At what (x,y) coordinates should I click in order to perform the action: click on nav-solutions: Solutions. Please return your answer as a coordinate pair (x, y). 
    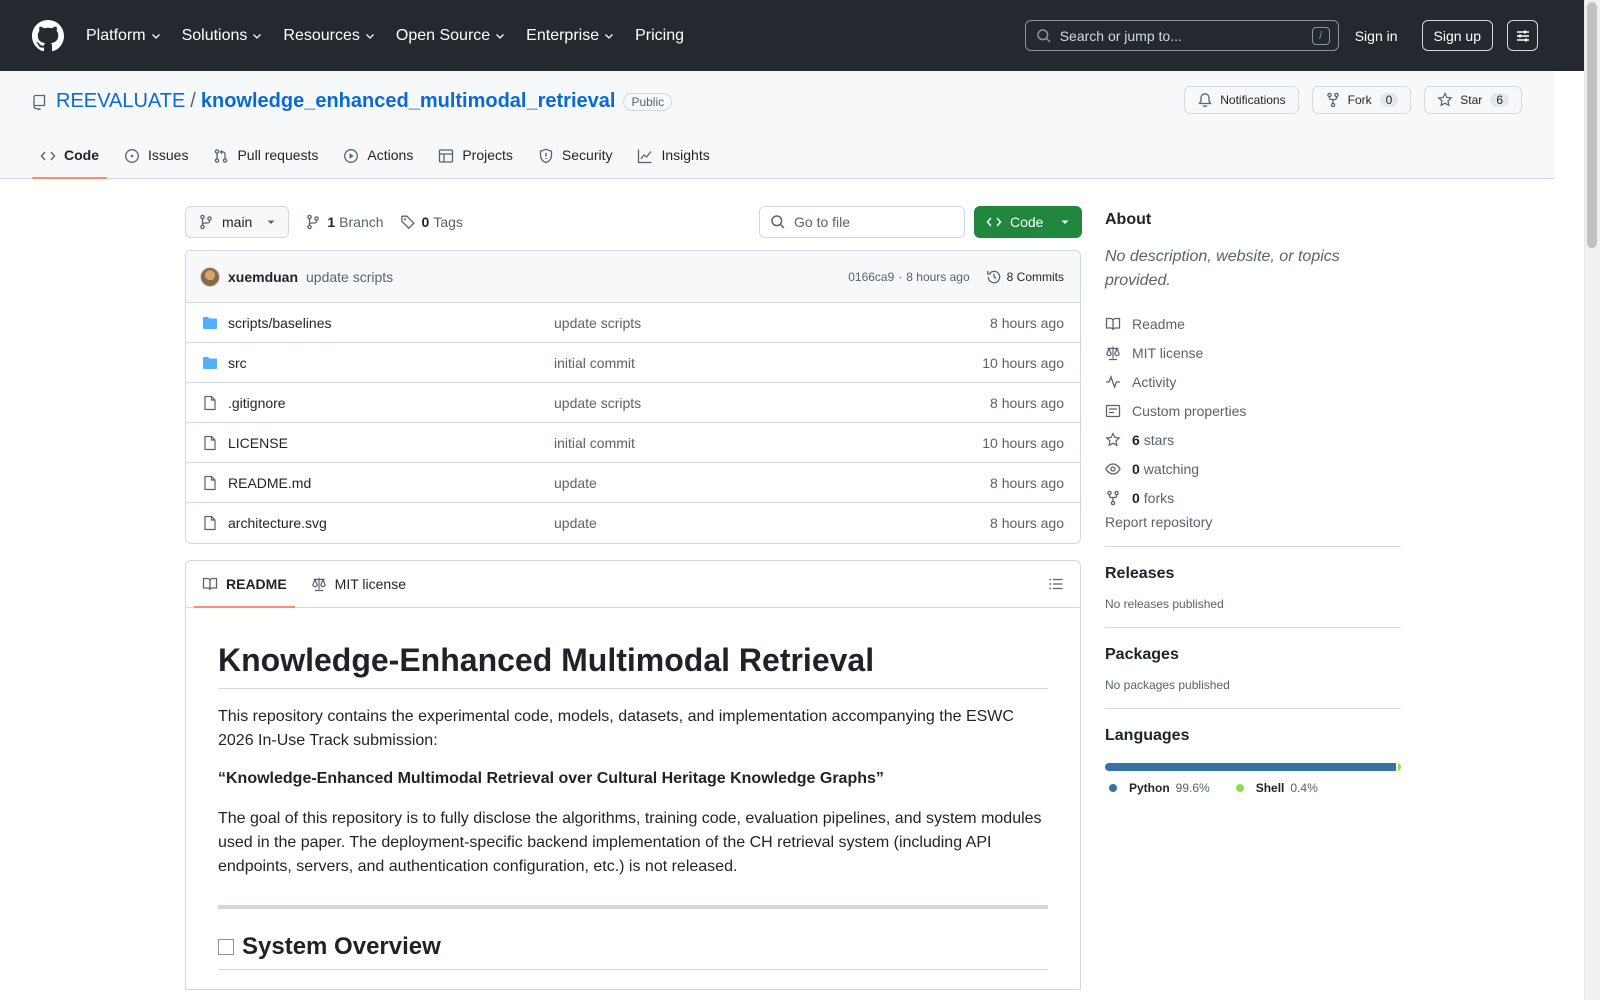
    Looking at the image, I should click on (223, 36).